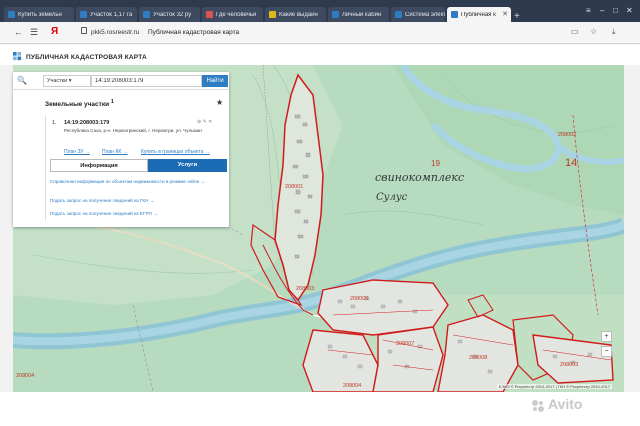  Describe the element at coordinates (54, 31) in the screenshot. I see `browser-logo: Я` at that location.